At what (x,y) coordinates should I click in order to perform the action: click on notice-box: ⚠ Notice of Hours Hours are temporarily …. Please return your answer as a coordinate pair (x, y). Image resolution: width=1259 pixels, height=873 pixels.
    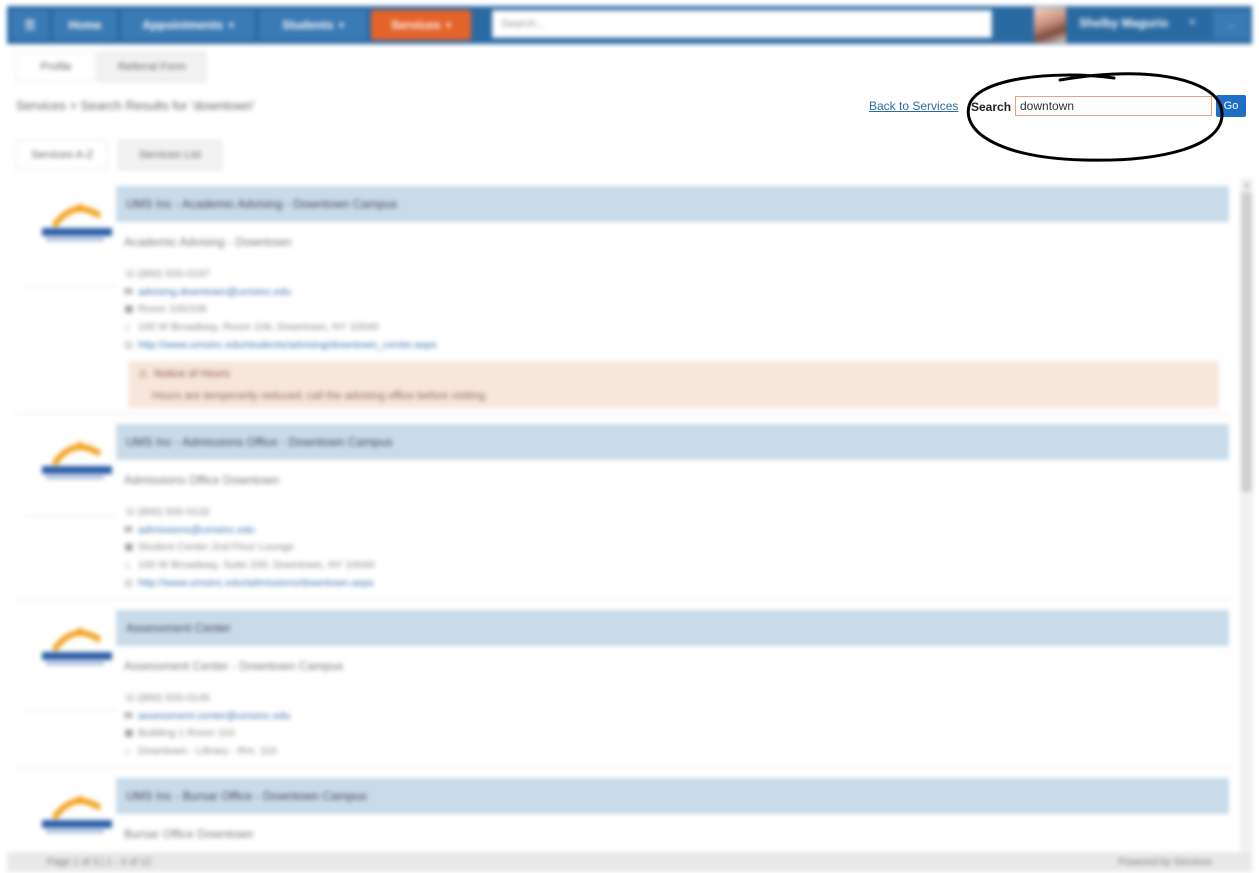
    Looking at the image, I should click on (673, 384).